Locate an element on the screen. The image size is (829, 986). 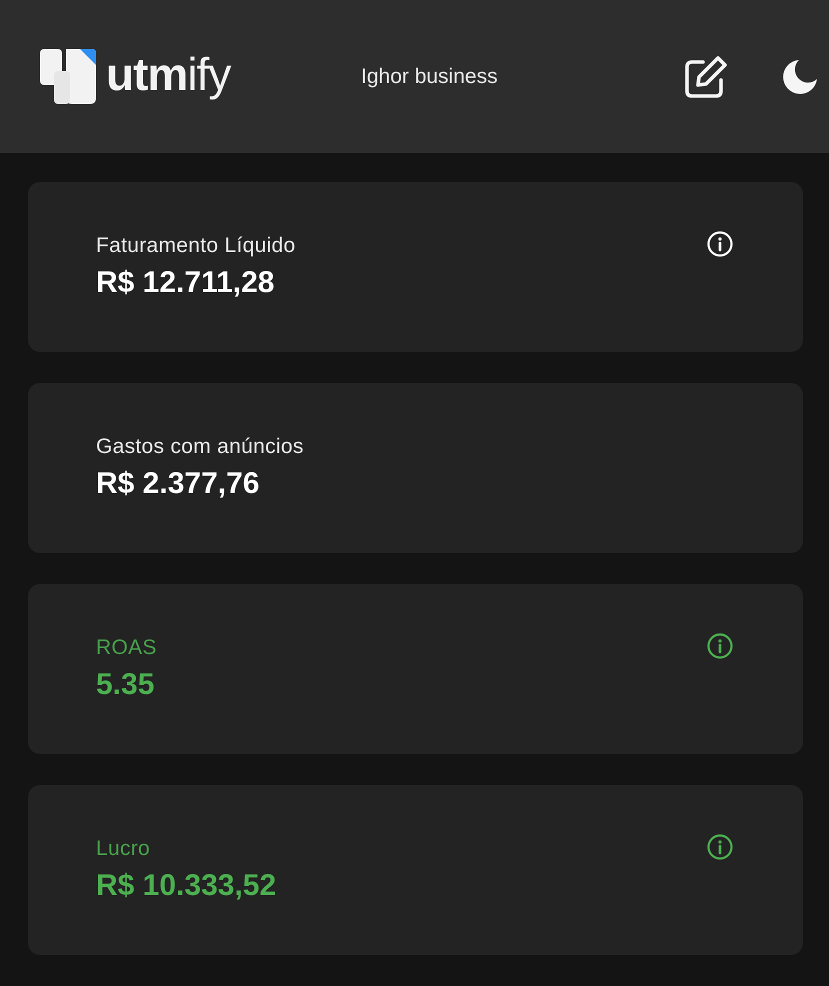
edit-button is located at coordinates (706, 76).